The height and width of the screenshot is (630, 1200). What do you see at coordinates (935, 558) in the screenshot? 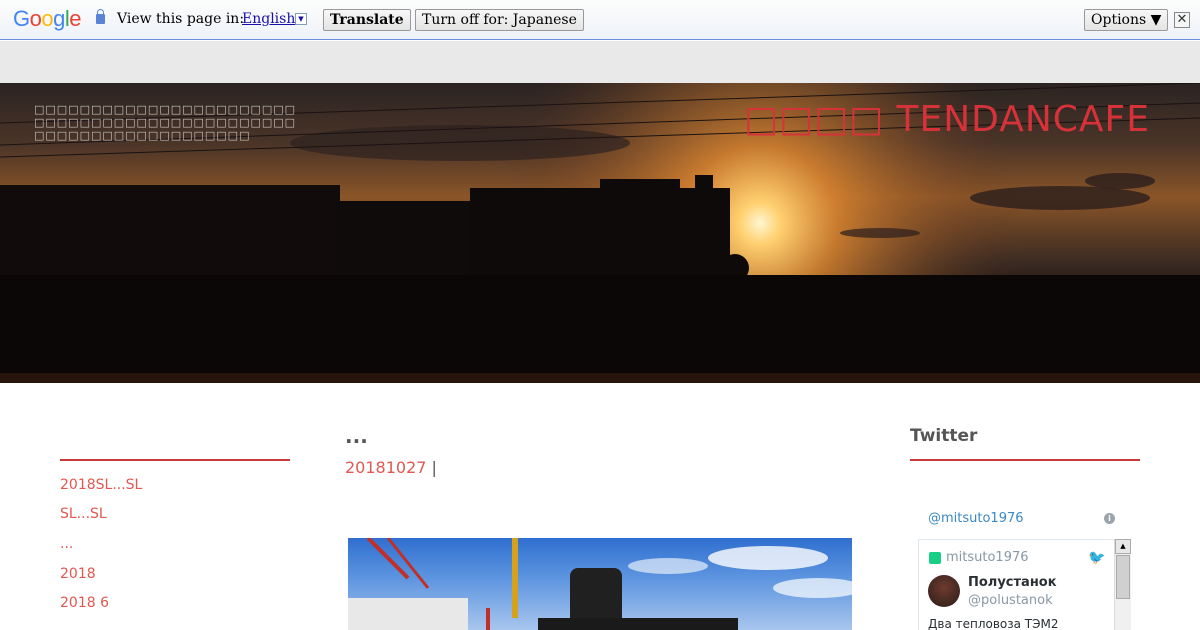
I see `retweet-icon` at bounding box center [935, 558].